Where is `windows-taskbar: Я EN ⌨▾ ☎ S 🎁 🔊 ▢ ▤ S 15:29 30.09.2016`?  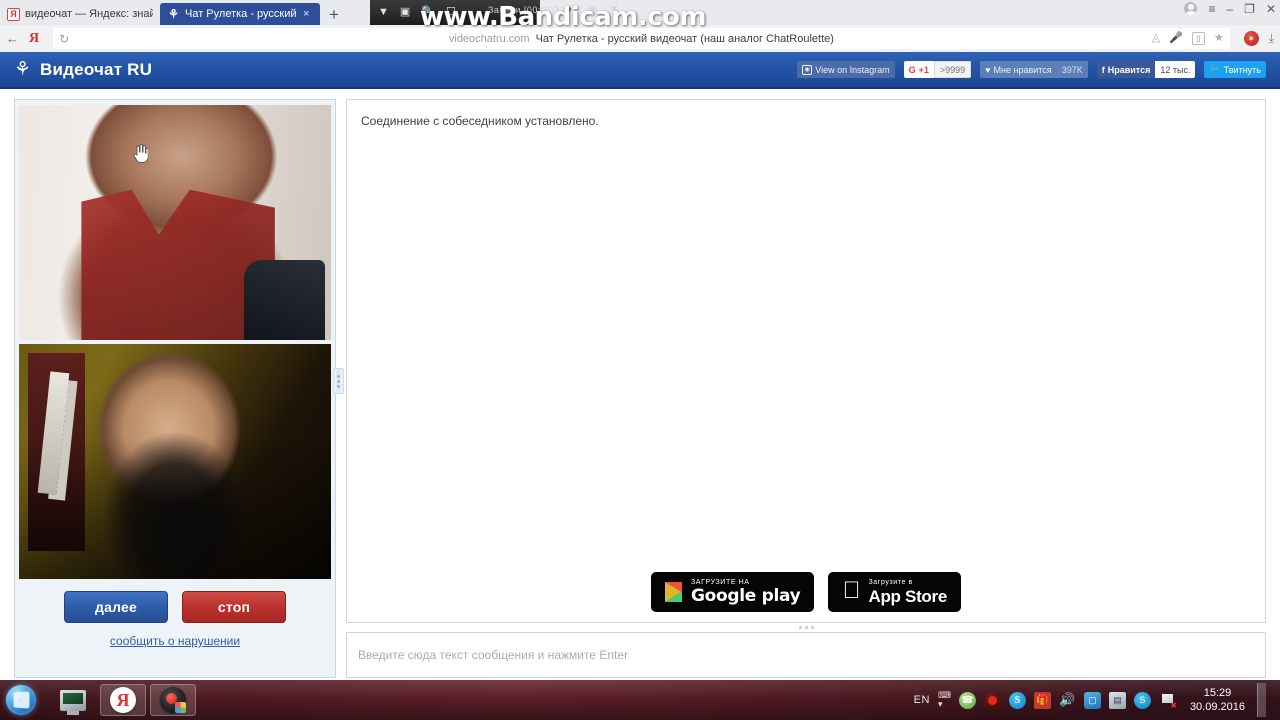
windows-taskbar: Я EN ⌨▾ ☎ S 🎁 🔊 ▢ ▤ S 15:29 30.09.2016 is located at coordinates (640, 700).